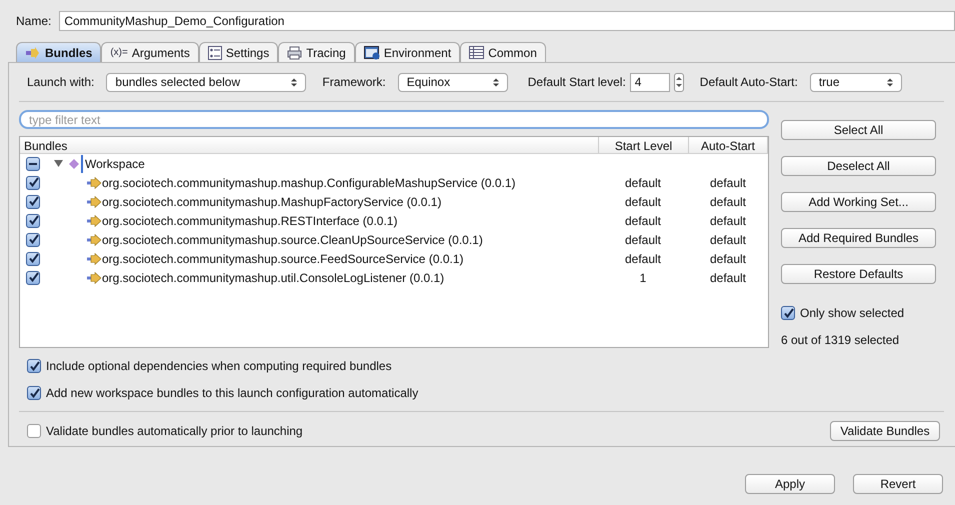  Describe the element at coordinates (74, 163) in the screenshot. I see `diamond-icon` at that location.